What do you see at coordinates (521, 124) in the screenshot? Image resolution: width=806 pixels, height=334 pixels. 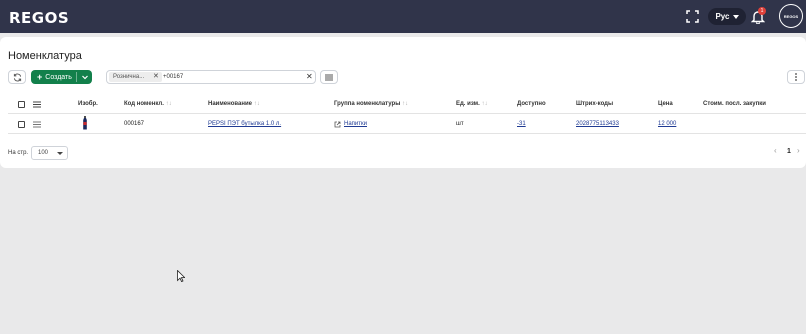 I see `cell-available-link: -31` at bounding box center [521, 124].